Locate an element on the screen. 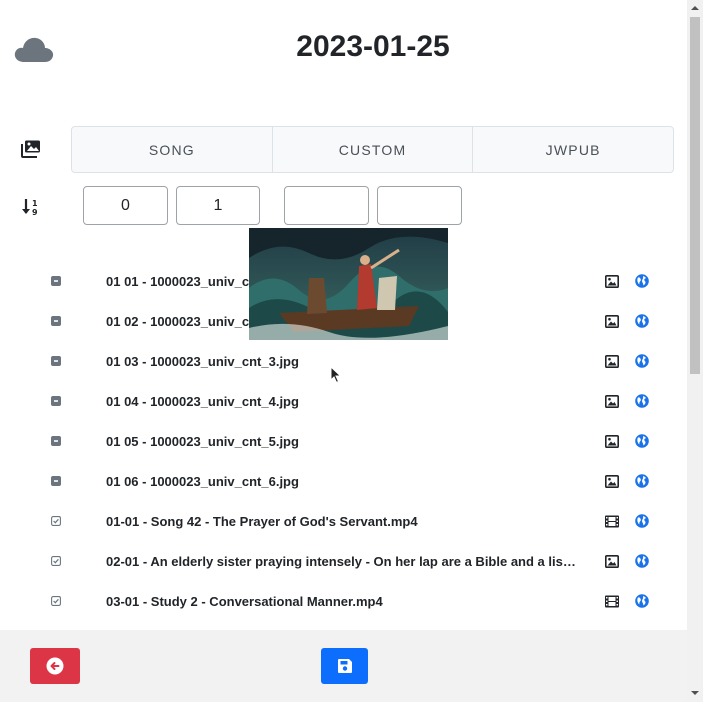 This screenshot has height=702, width=703. scrollbar-thumb is located at coordinates (695, 195).